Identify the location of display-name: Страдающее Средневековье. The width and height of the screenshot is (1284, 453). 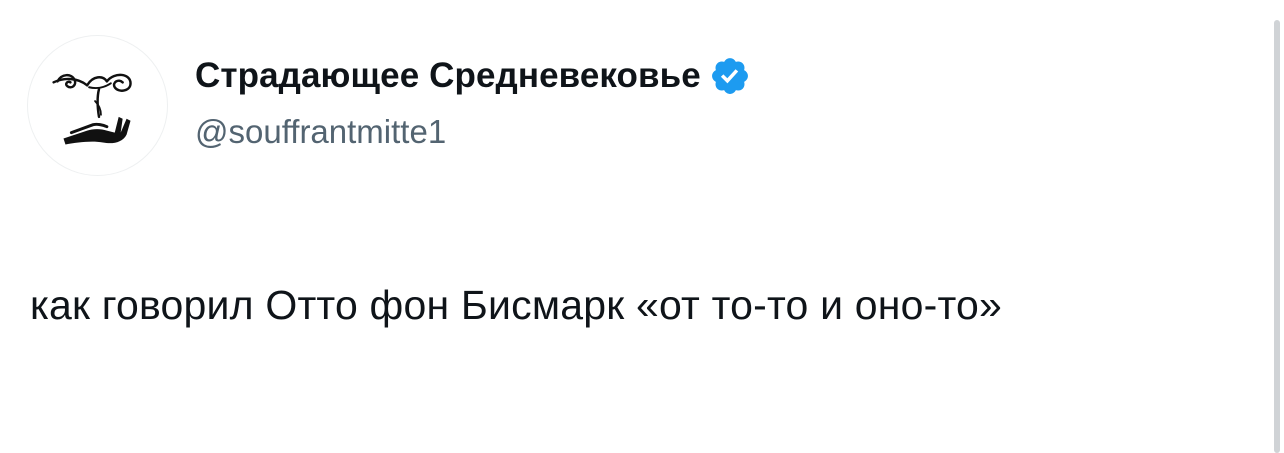
(448, 76).